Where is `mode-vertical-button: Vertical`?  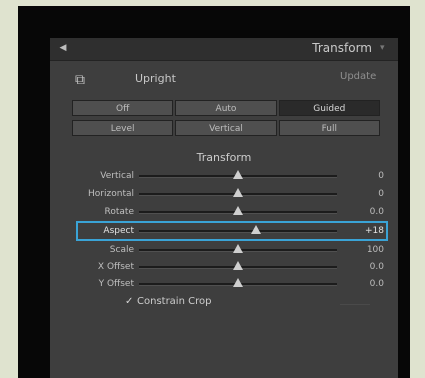 mode-vertical-button: Vertical is located at coordinates (226, 128).